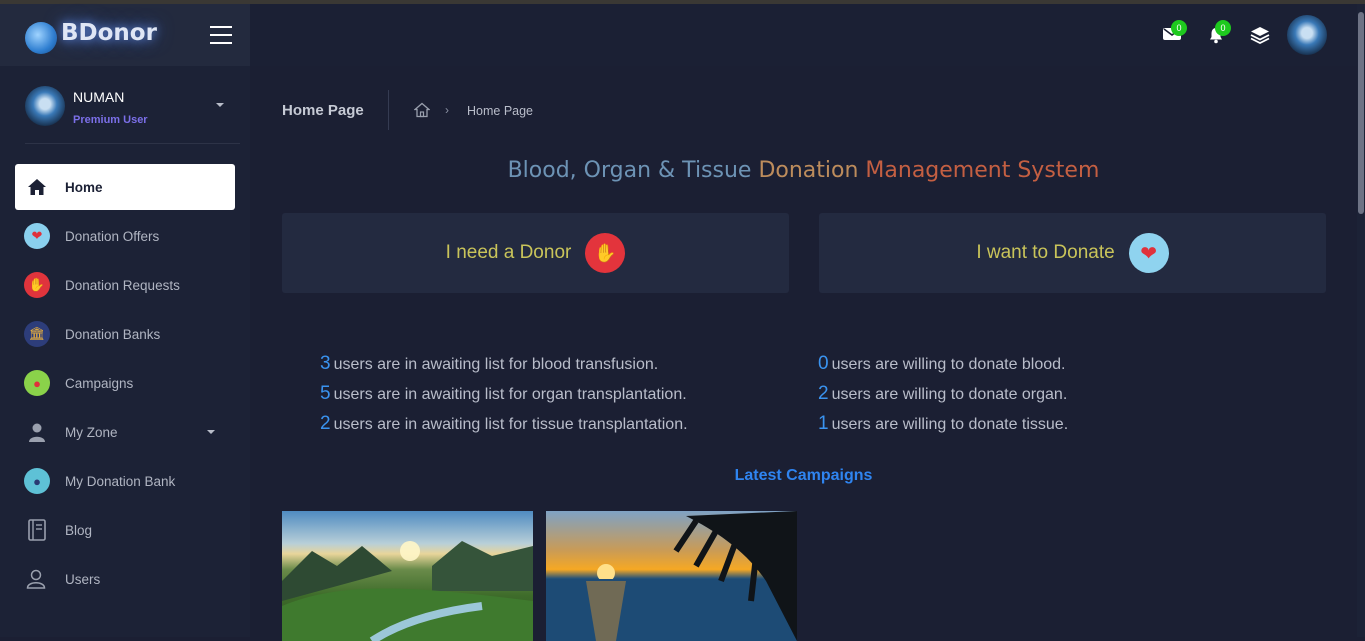 This screenshot has width=1365, height=641. Describe the element at coordinates (125, 530) in the screenshot. I see `sidebar-item-blog: Blog` at that location.